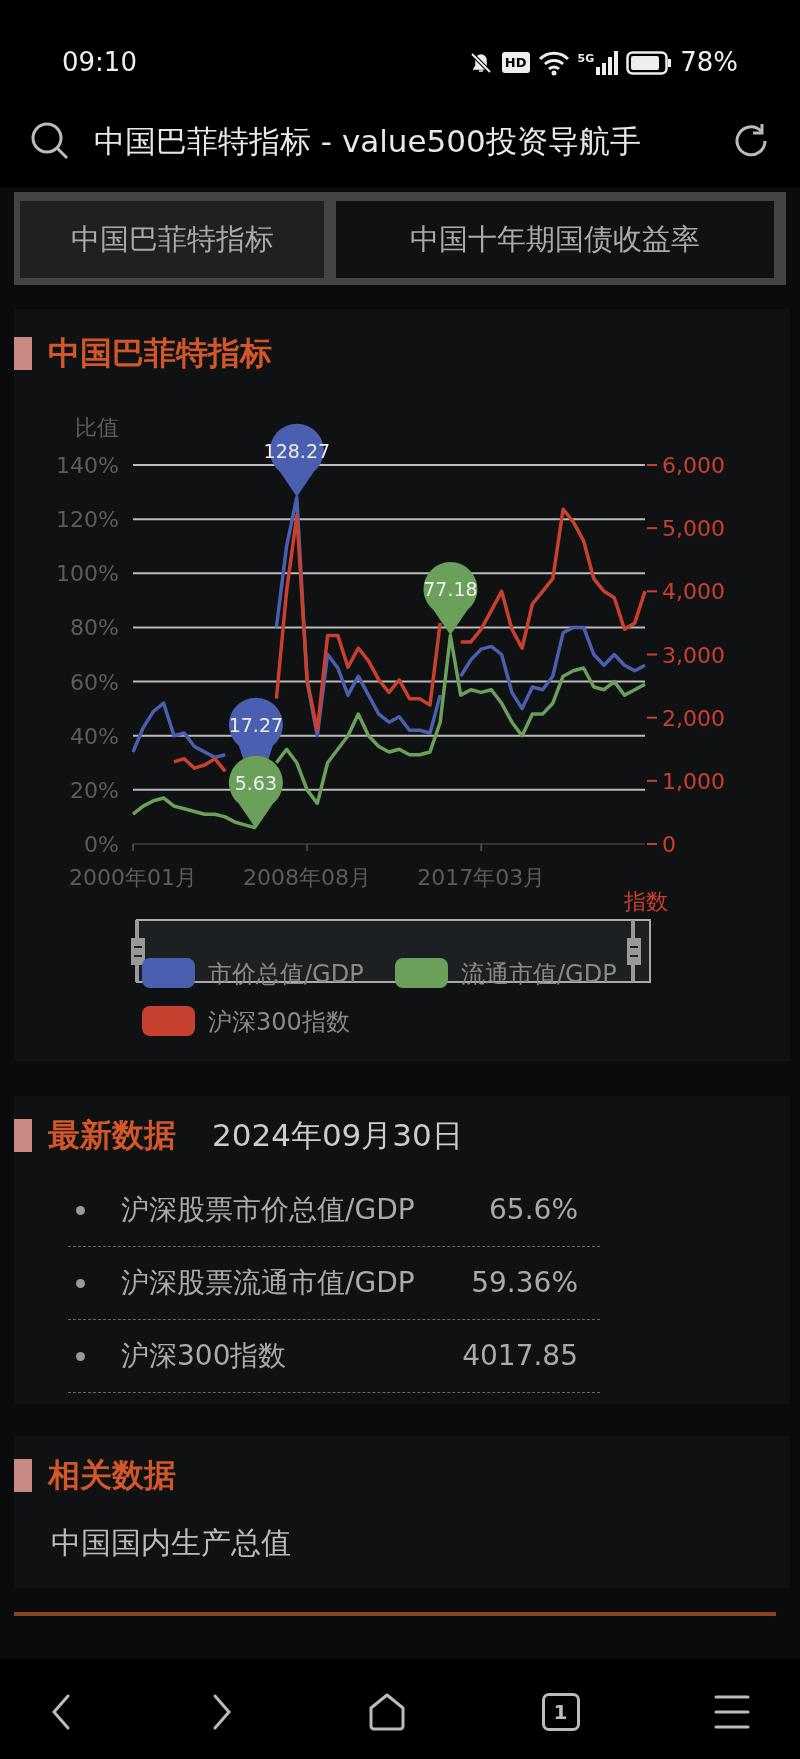  Describe the element at coordinates (693, 781) in the screenshot. I see `y2-tick-label: 1,000` at that location.